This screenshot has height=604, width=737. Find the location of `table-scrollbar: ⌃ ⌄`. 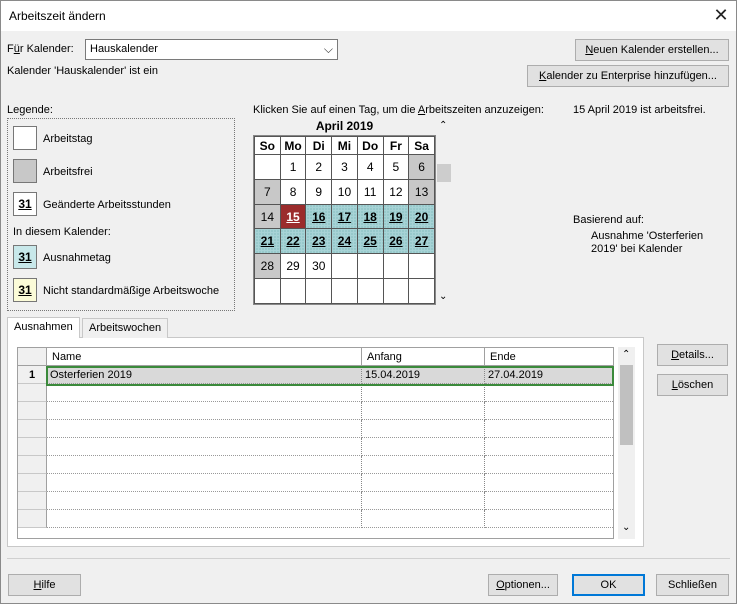

table-scrollbar: ⌃ ⌄ is located at coordinates (626, 443).